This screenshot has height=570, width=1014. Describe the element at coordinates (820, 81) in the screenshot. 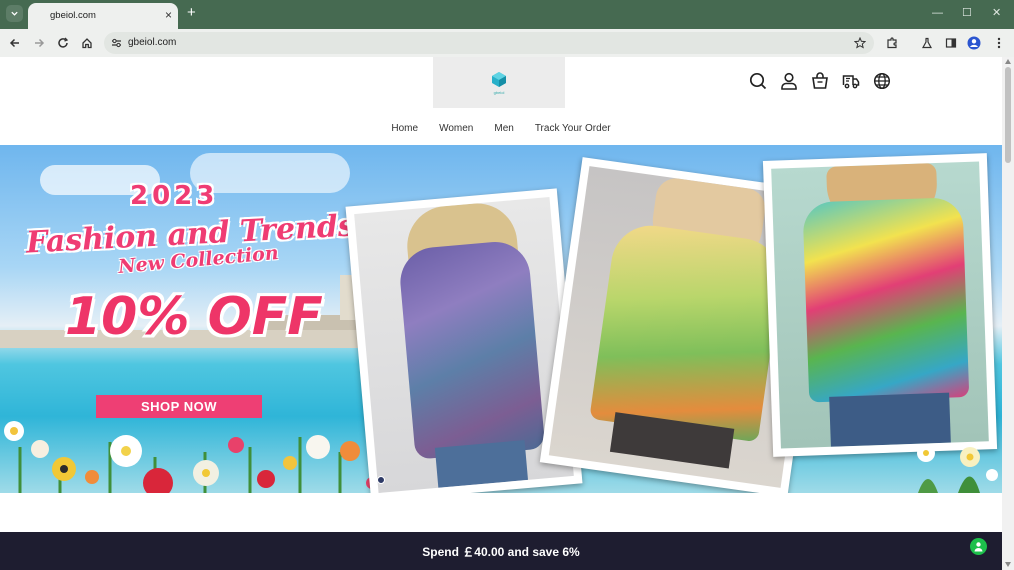

I see `cart-icon` at that location.